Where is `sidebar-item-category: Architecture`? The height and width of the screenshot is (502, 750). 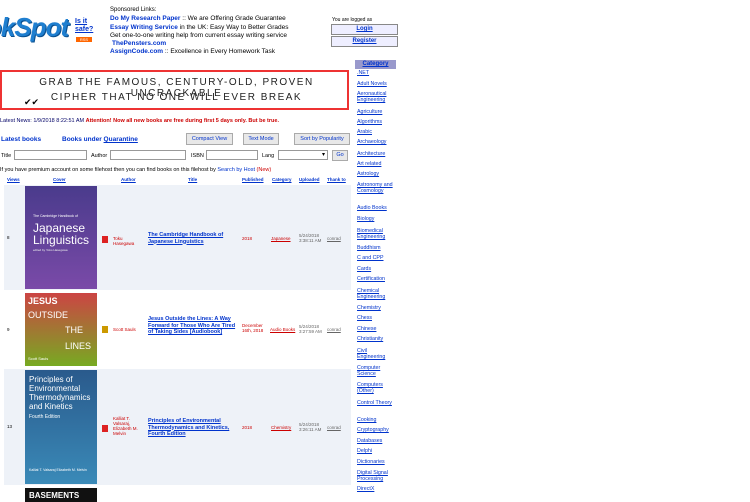 sidebar-item-category: Architecture is located at coordinates (376, 154).